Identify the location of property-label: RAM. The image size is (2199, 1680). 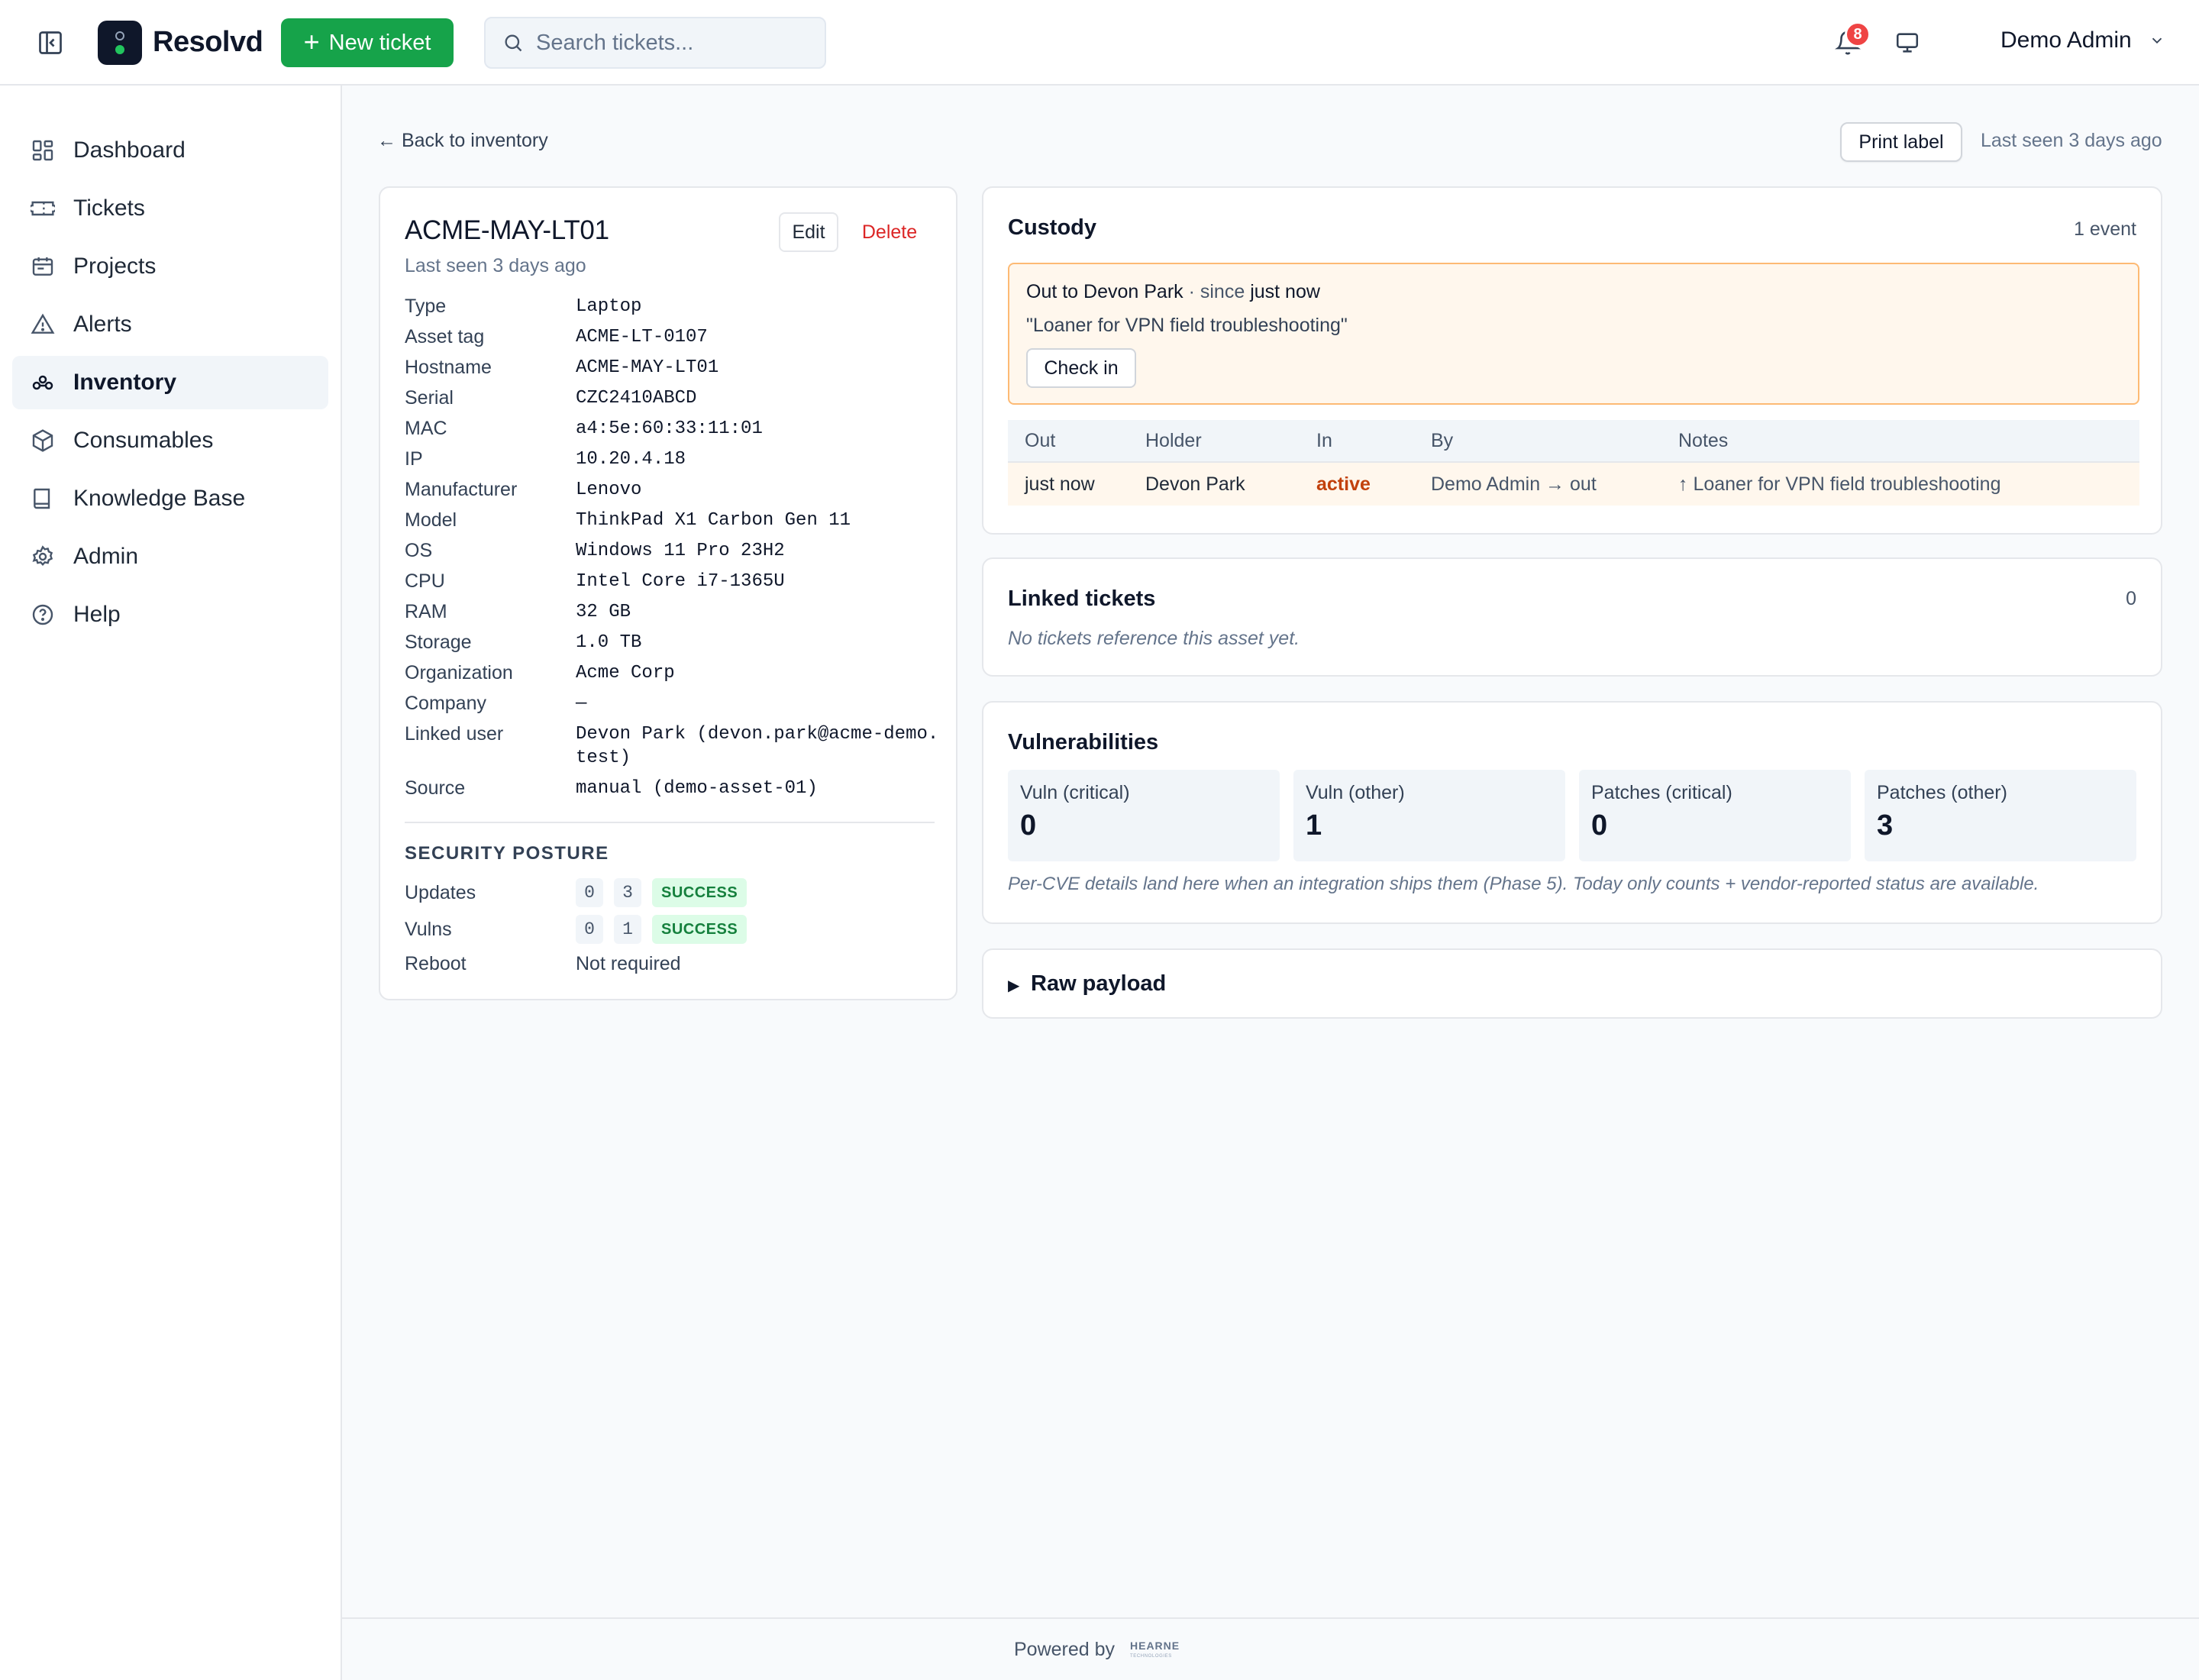
(426, 611).